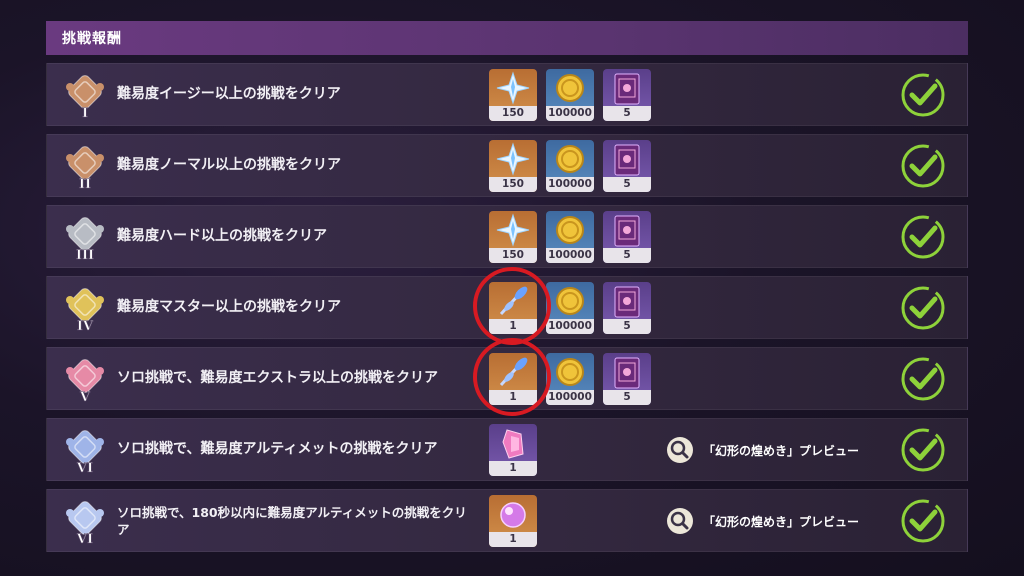 The height and width of the screenshot is (576, 1024). What do you see at coordinates (85, 184) in the screenshot?
I see `svg-text: II` at bounding box center [85, 184].